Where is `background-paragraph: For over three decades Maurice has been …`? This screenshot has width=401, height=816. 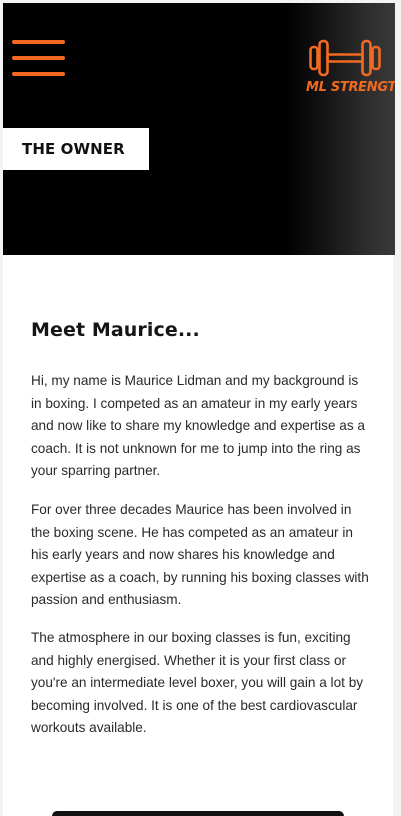
background-paragraph: For over three decades Maurice has been … is located at coordinates (200, 555).